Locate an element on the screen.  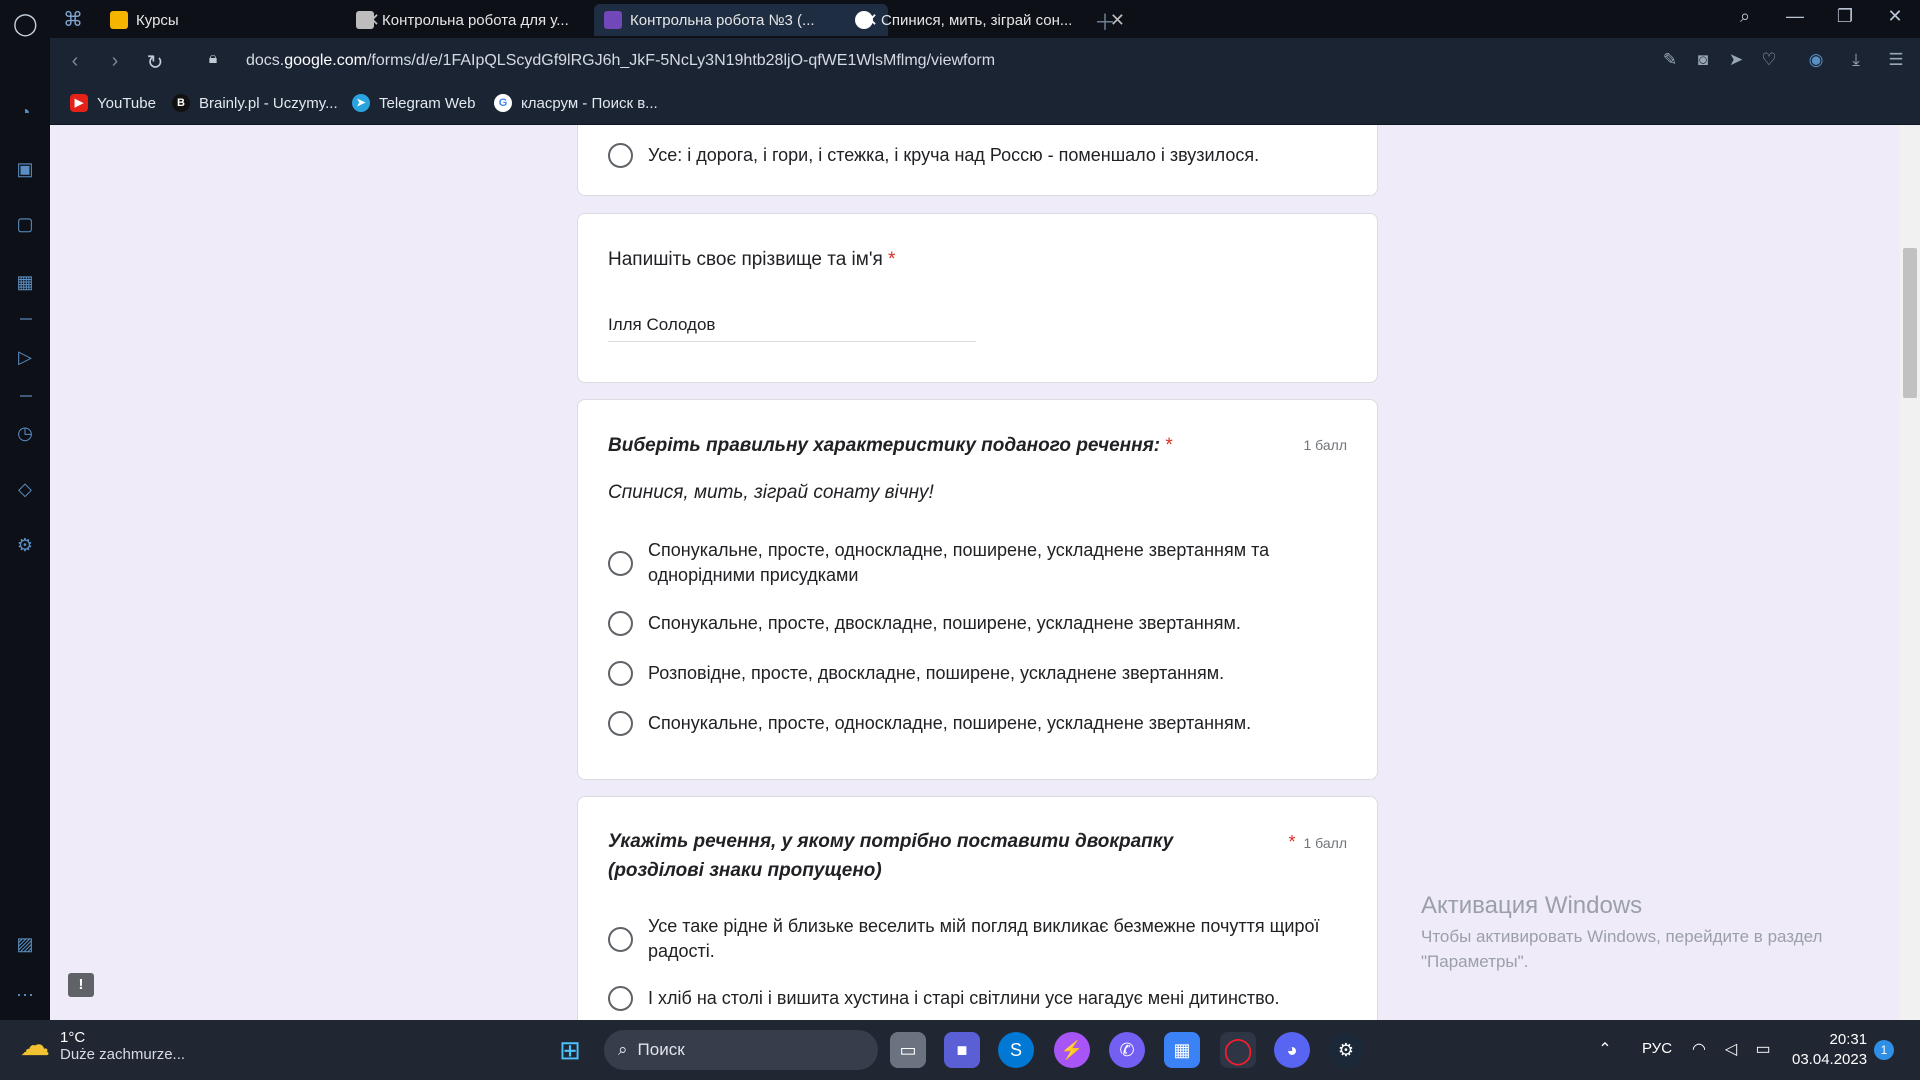
scroll-thumb is located at coordinates (1910, 323).